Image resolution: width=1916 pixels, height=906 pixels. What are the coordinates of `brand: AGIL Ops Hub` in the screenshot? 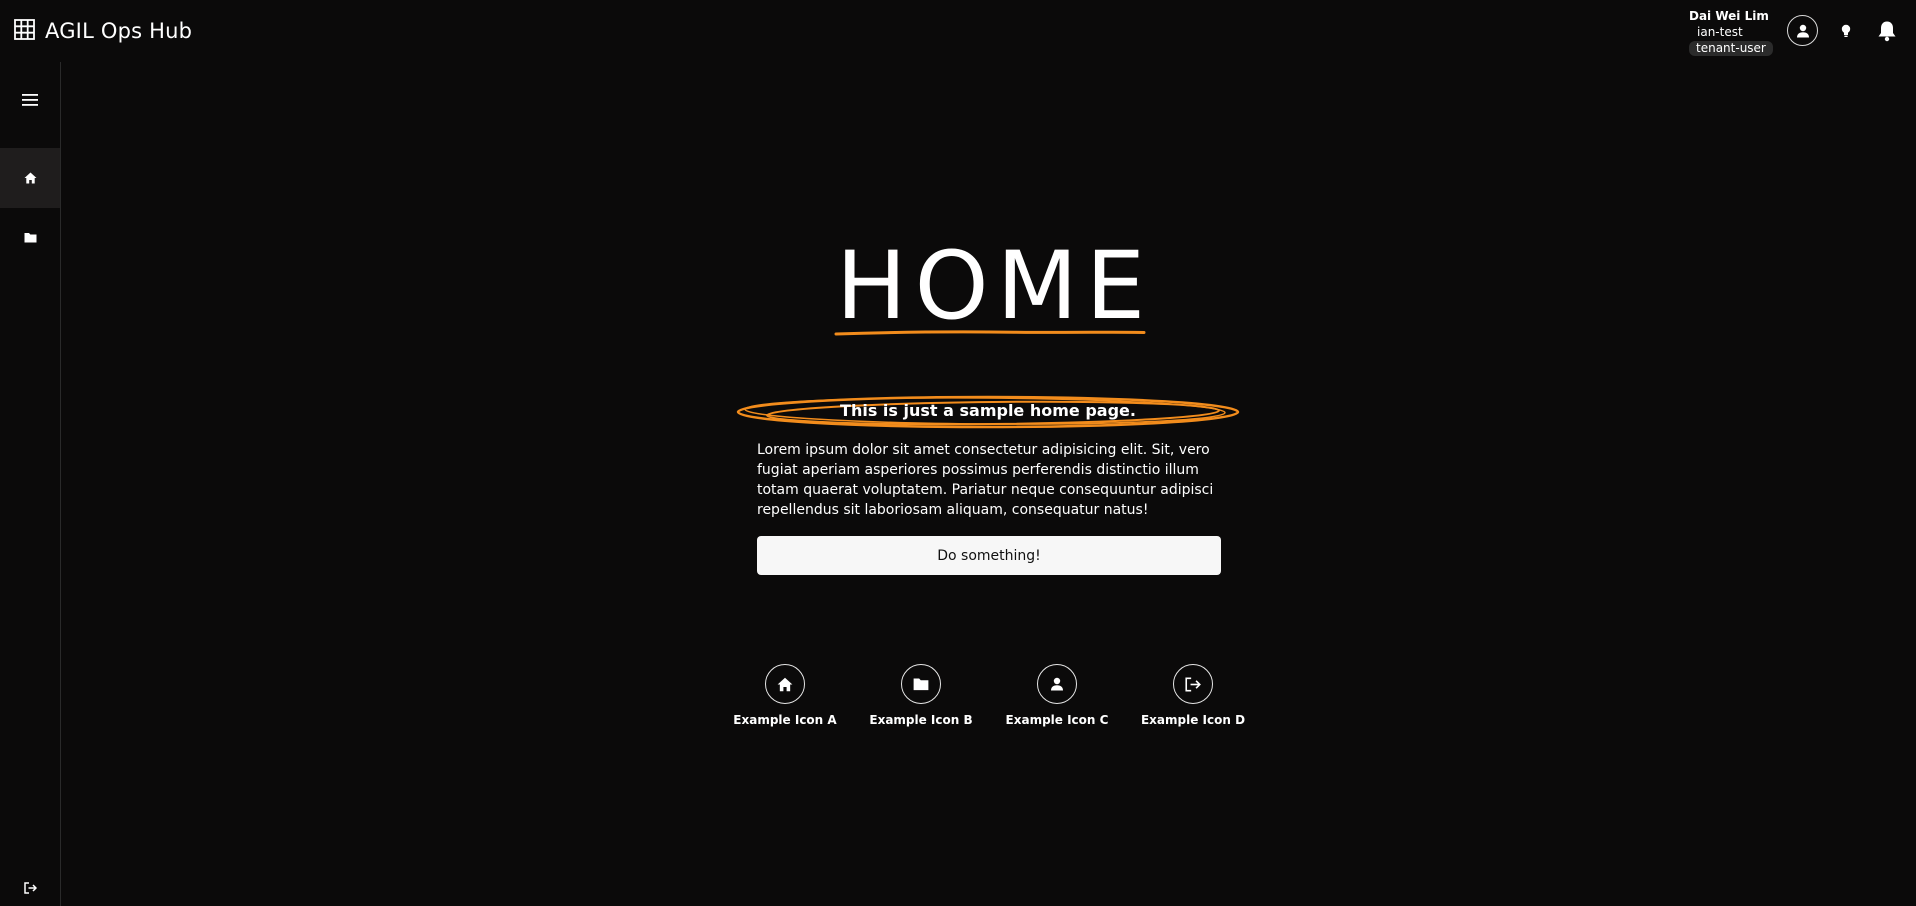 It's located at (103, 31).